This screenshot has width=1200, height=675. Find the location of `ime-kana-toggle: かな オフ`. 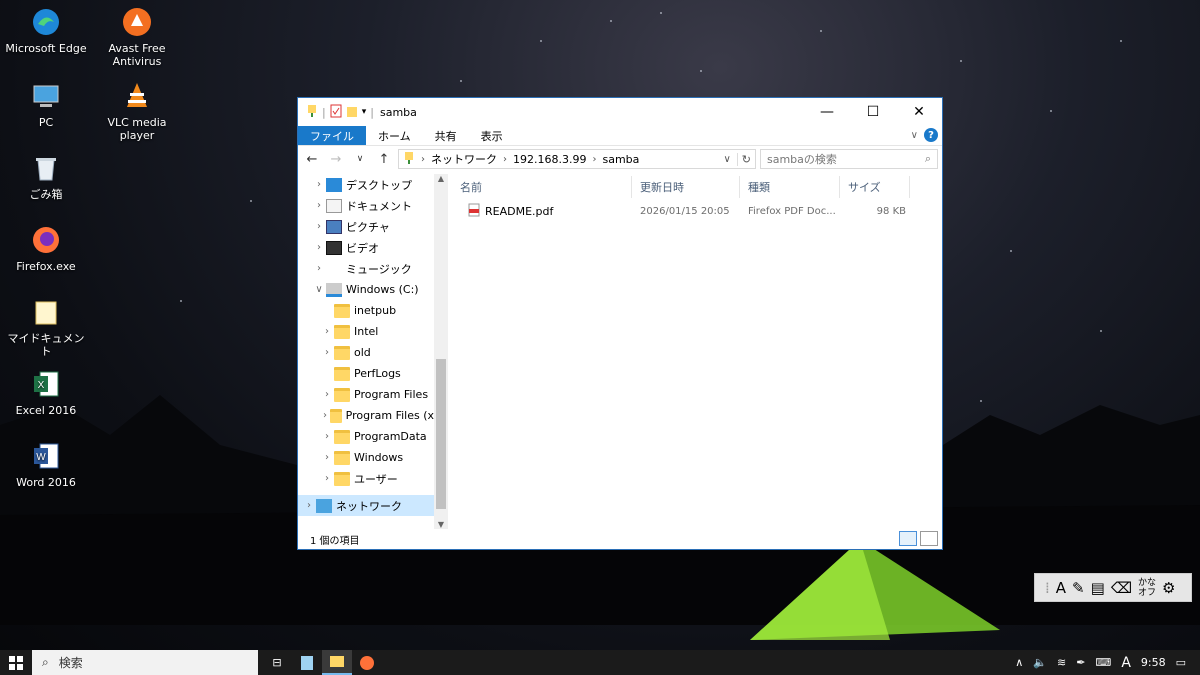

ime-kana-toggle: かな オフ is located at coordinates (1147, 588).